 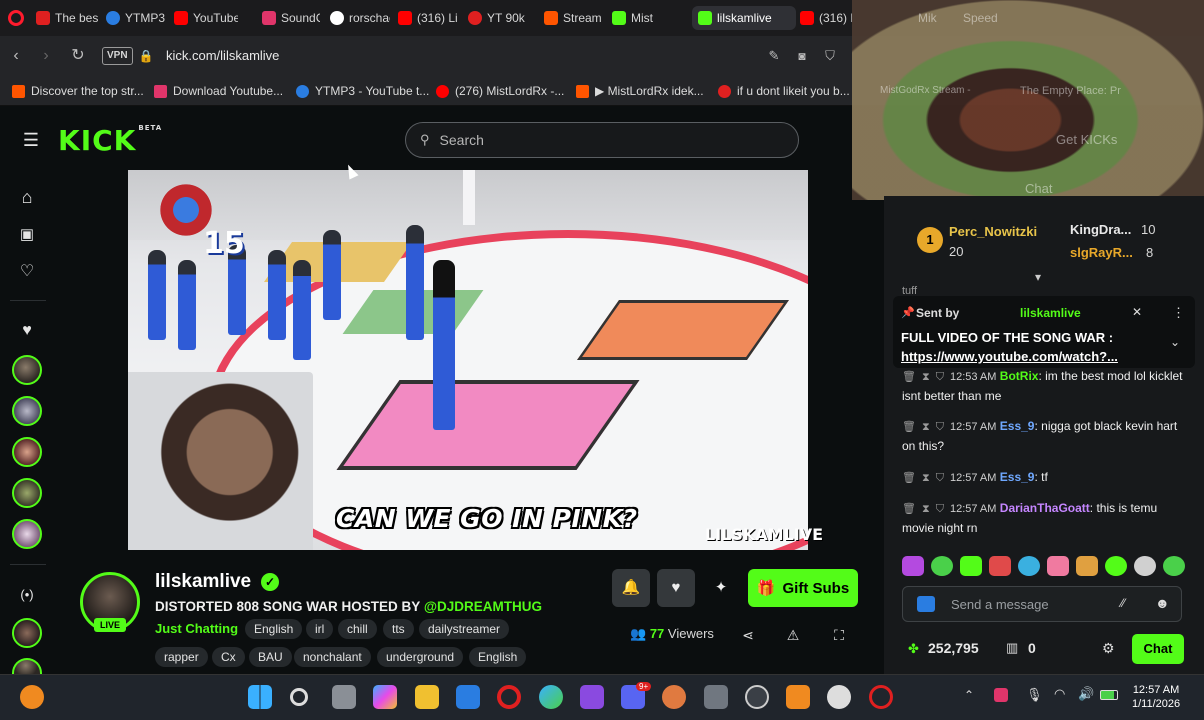 I want to click on tag-english-2: English, so click(x=498, y=657).